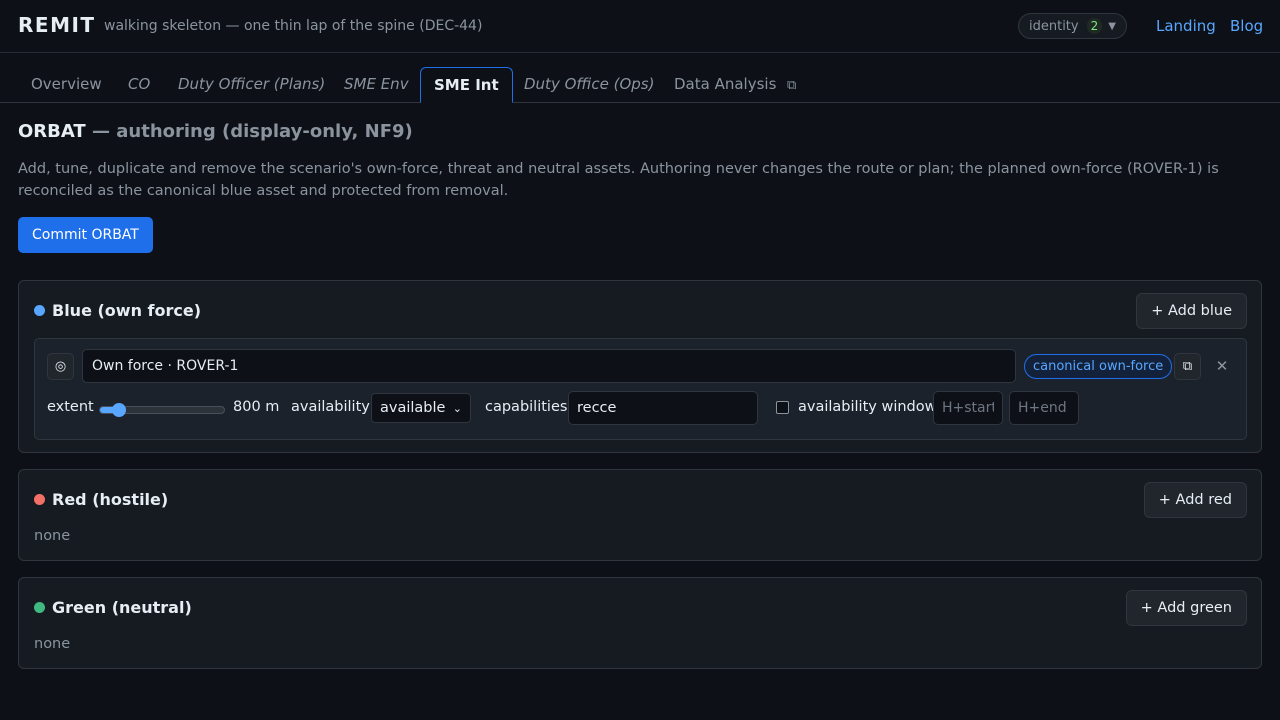 This screenshot has width=1280, height=720. Describe the element at coordinates (663, 408) in the screenshot. I see `capabilities-input` at that location.